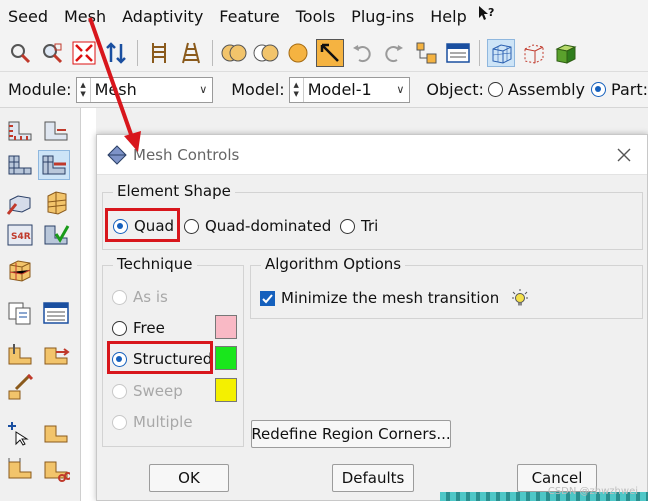  What do you see at coordinates (56, 469) in the screenshot?
I see `cut-tool-icon` at bounding box center [56, 469].